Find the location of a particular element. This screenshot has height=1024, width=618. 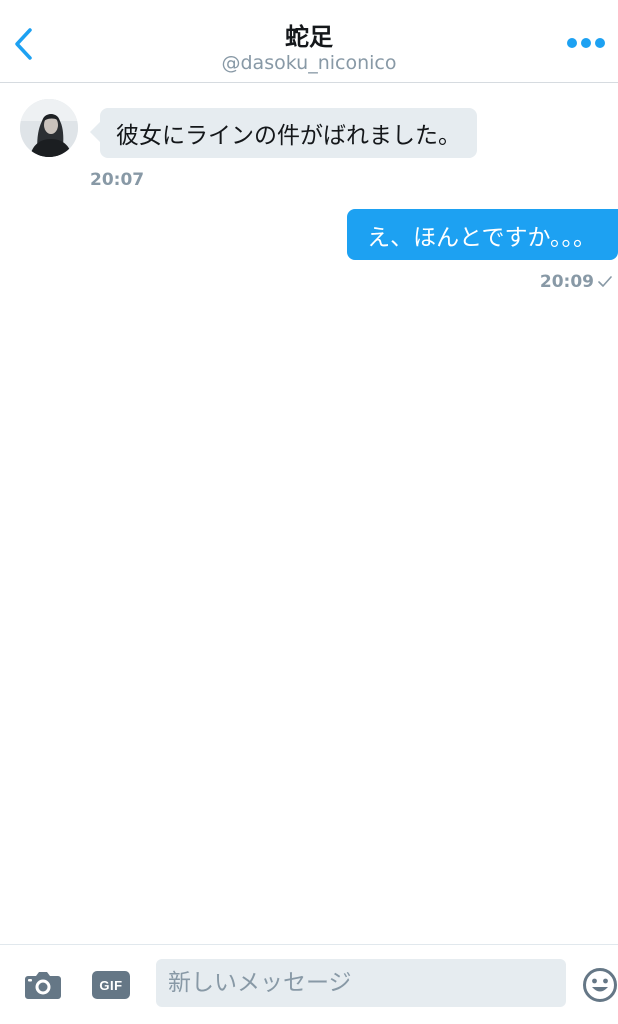

gif-button: GIF is located at coordinates (111, 985).